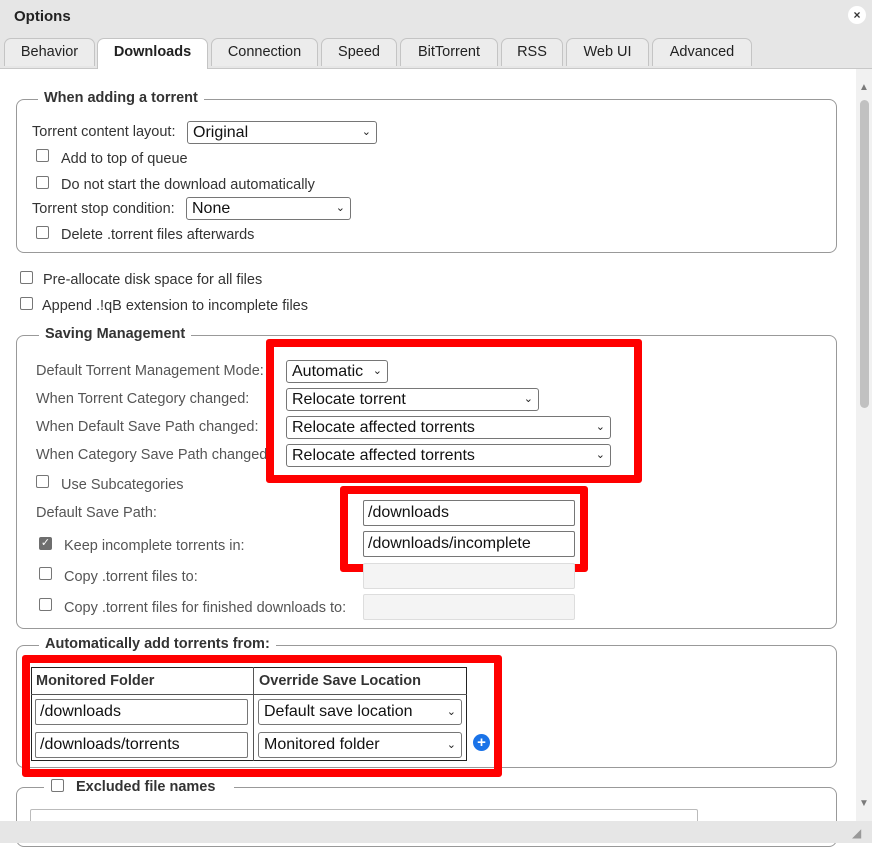 This screenshot has height=847, width=872. I want to click on add-folder-icon: +, so click(481, 742).